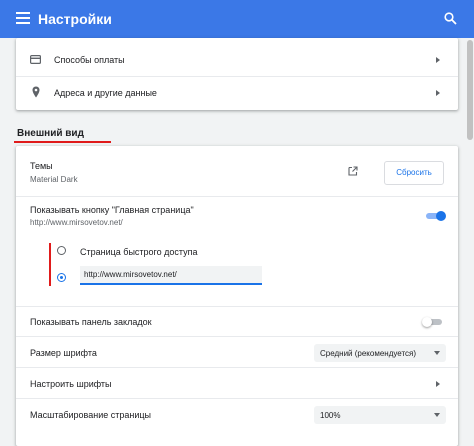 Image resolution: width=474 pixels, height=446 pixels. I want to click on home-button-toggle, so click(435, 216).